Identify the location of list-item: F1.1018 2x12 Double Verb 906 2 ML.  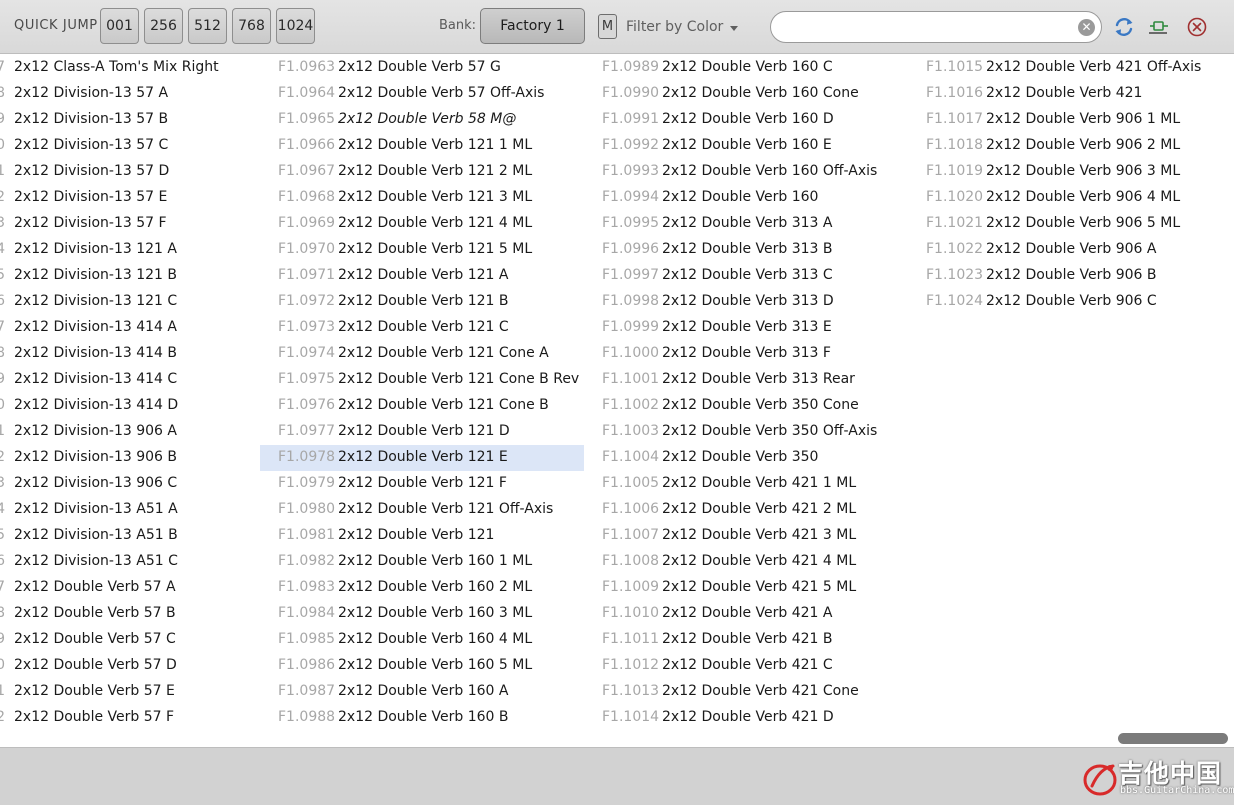
(1070, 146).